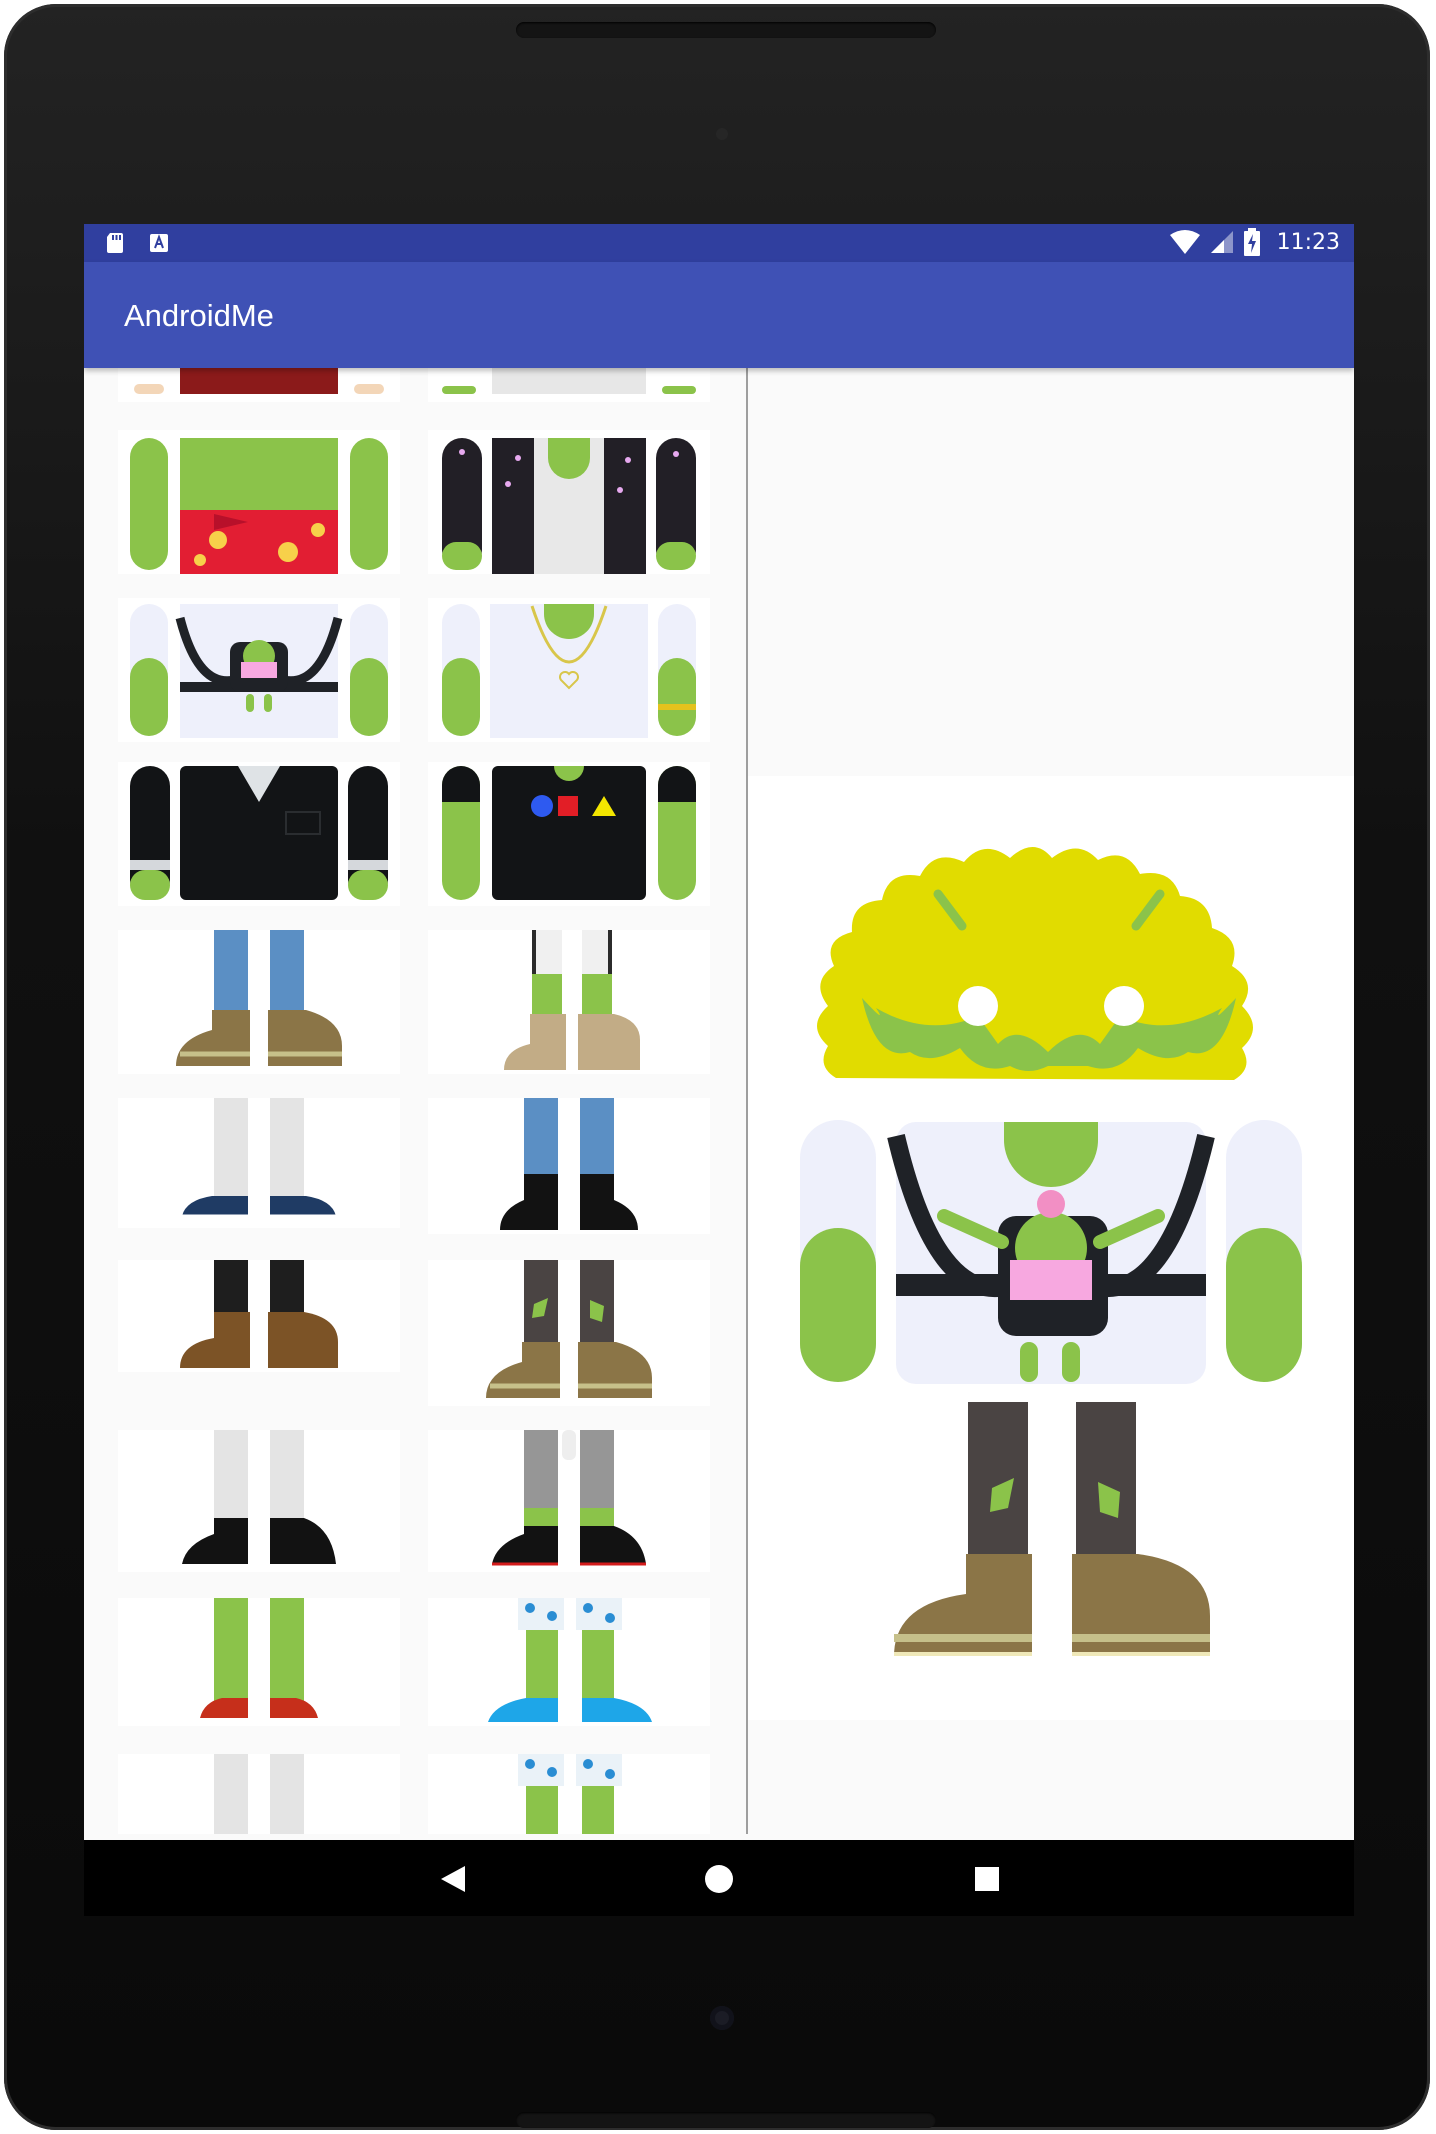  Describe the element at coordinates (719, 243) in the screenshot. I see `status-bar: 11:23` at that location.